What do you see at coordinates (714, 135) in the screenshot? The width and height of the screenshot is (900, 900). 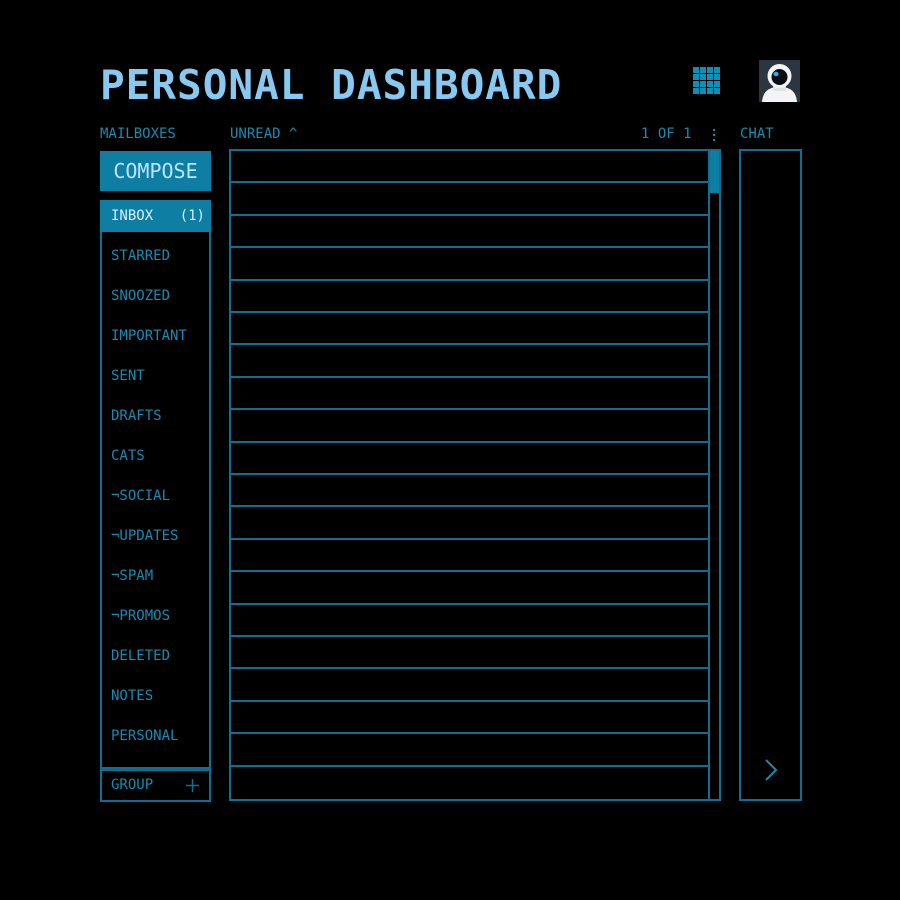 I see `kebab-icon` at bounding box center [714, 135].